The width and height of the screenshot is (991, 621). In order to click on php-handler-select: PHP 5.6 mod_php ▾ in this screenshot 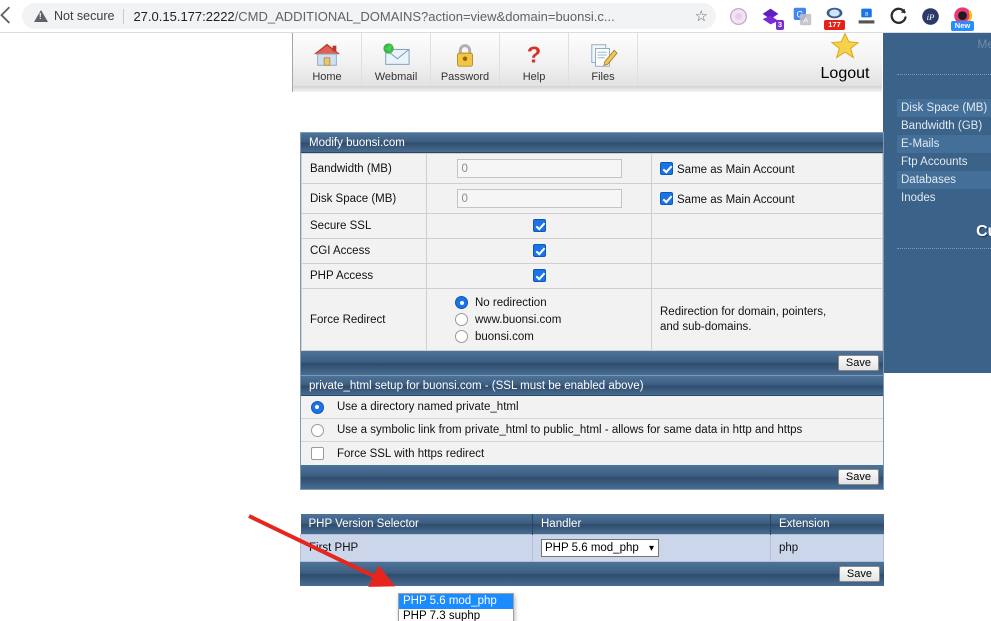, I will do `click(600, 548)`.